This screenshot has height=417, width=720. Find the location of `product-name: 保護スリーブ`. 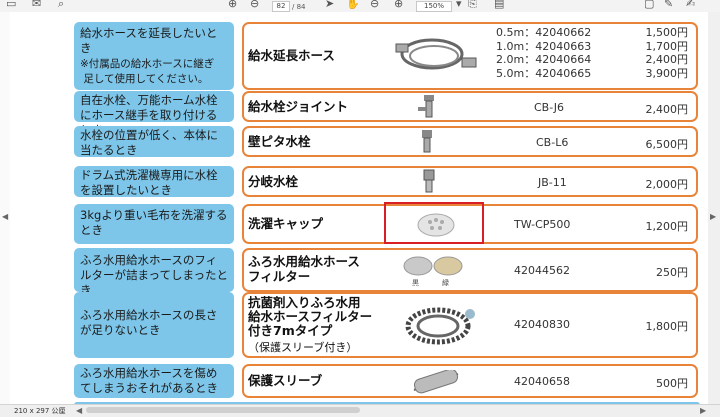

product-name: 保護スリーブ is located at coordinates (285, 380).